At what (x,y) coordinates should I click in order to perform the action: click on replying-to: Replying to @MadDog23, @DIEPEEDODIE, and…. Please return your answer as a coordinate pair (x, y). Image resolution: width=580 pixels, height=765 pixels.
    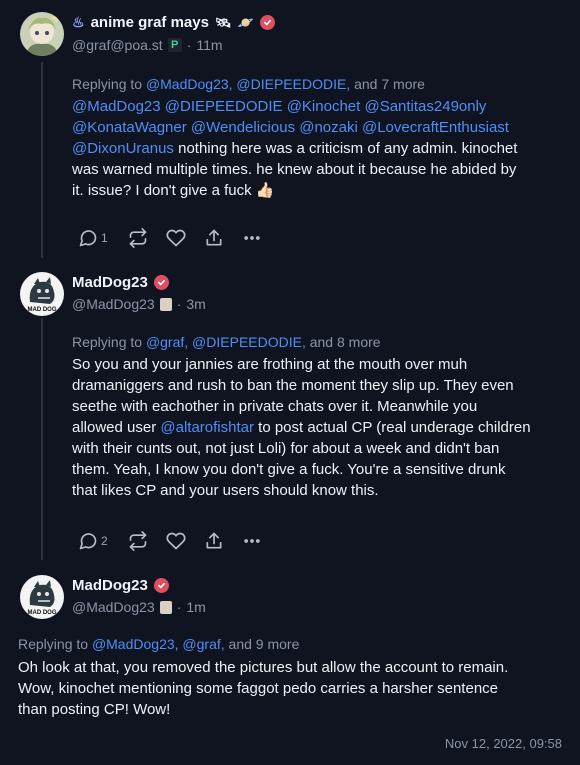
    Looking at the image, I should click on (248, 84).